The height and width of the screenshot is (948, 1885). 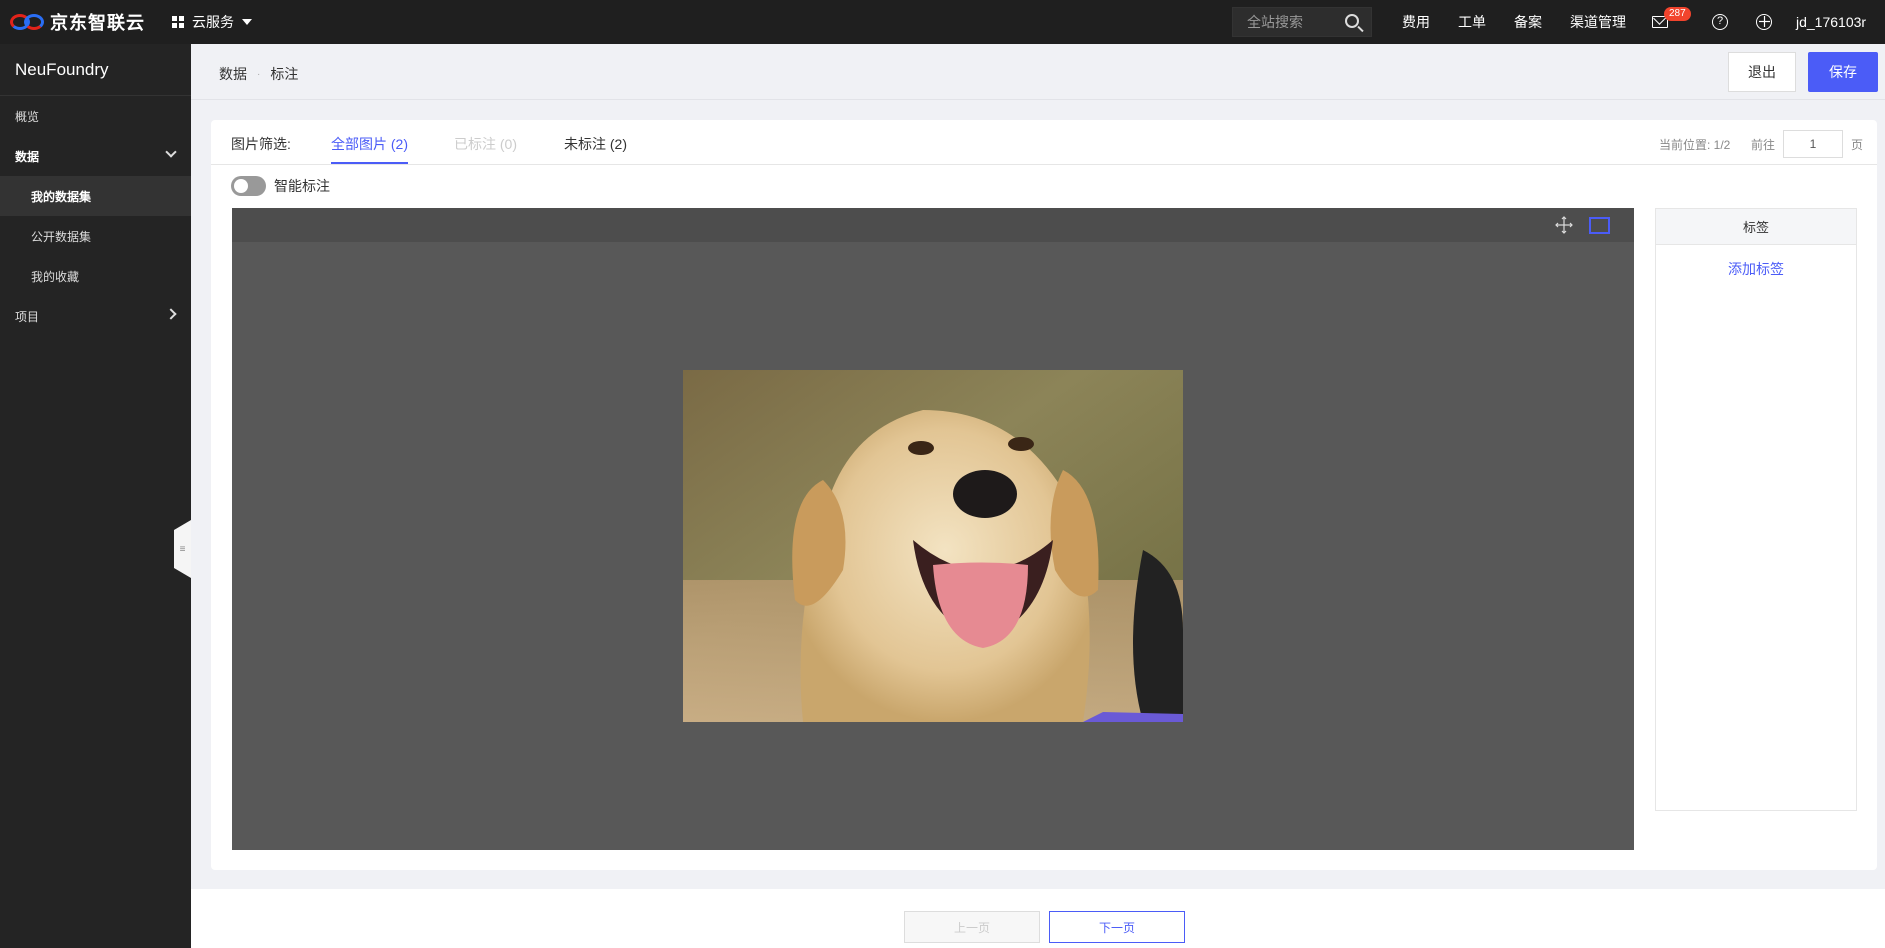 What do you see at coordinates (27, 116) in the screenshot?
I see `sidebar-item-label: 概览` at bounding box center [27, 116].